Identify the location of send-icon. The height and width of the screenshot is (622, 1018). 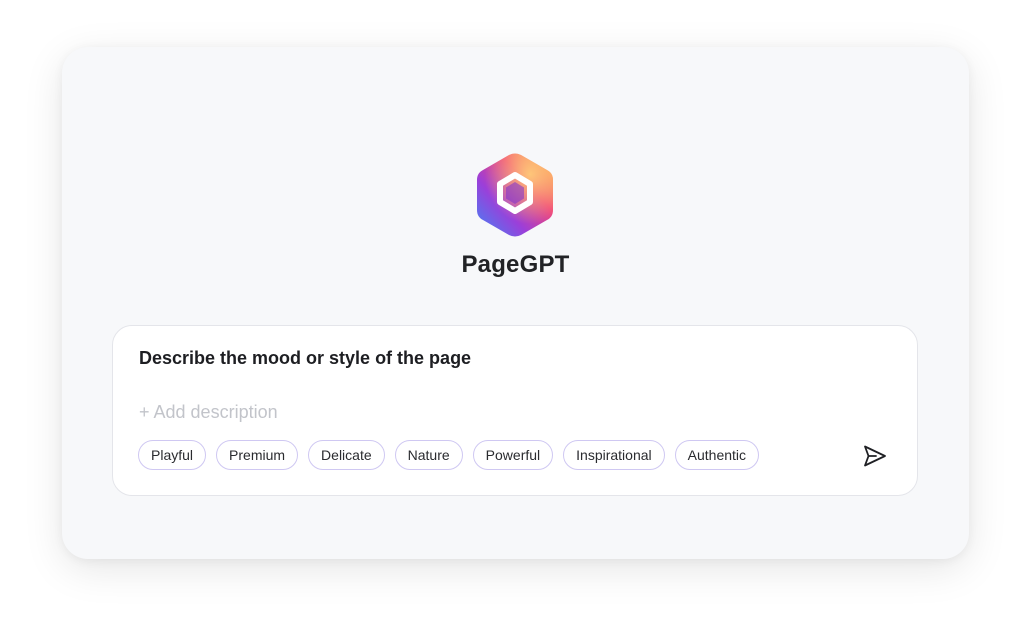
(875, 456).